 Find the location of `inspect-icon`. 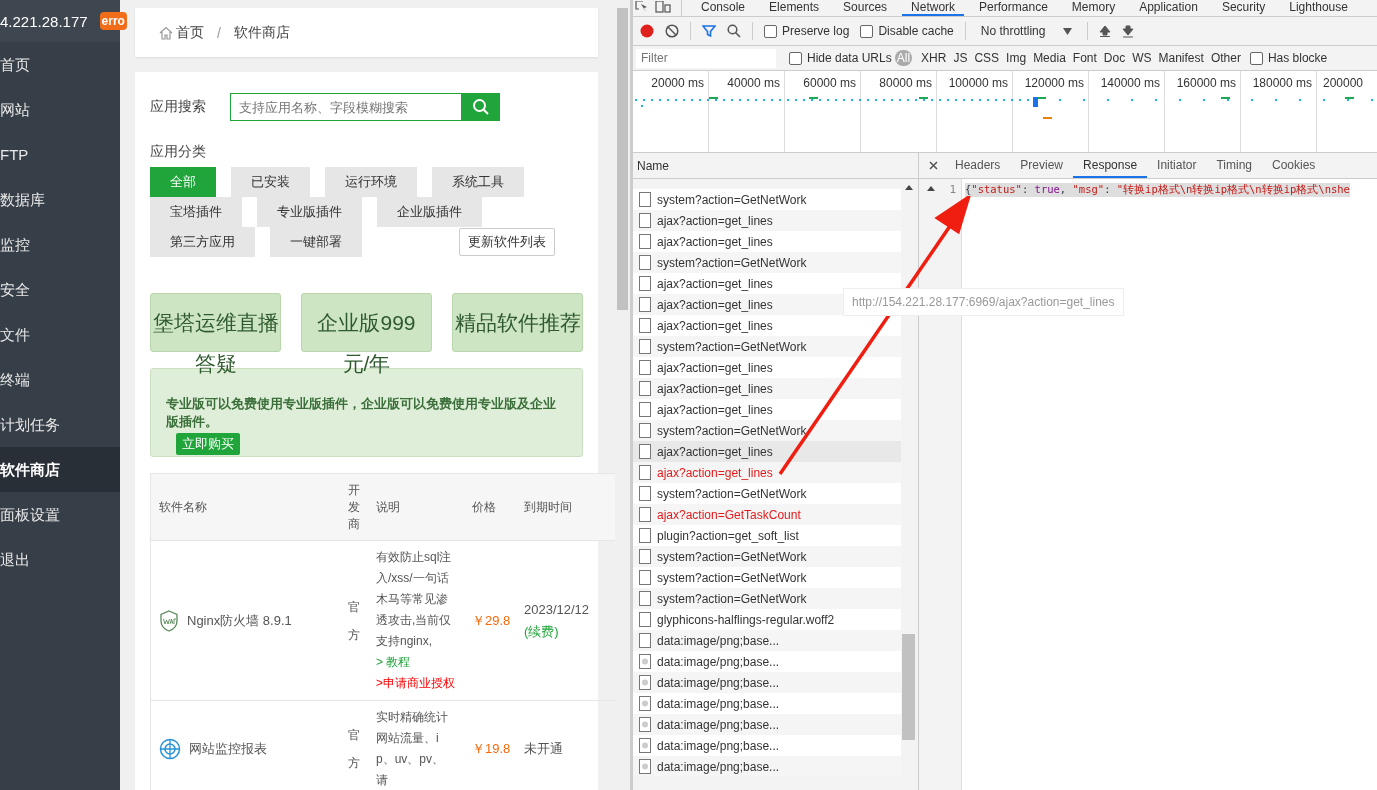

inspect-icon is located at coordinates (642, 7).